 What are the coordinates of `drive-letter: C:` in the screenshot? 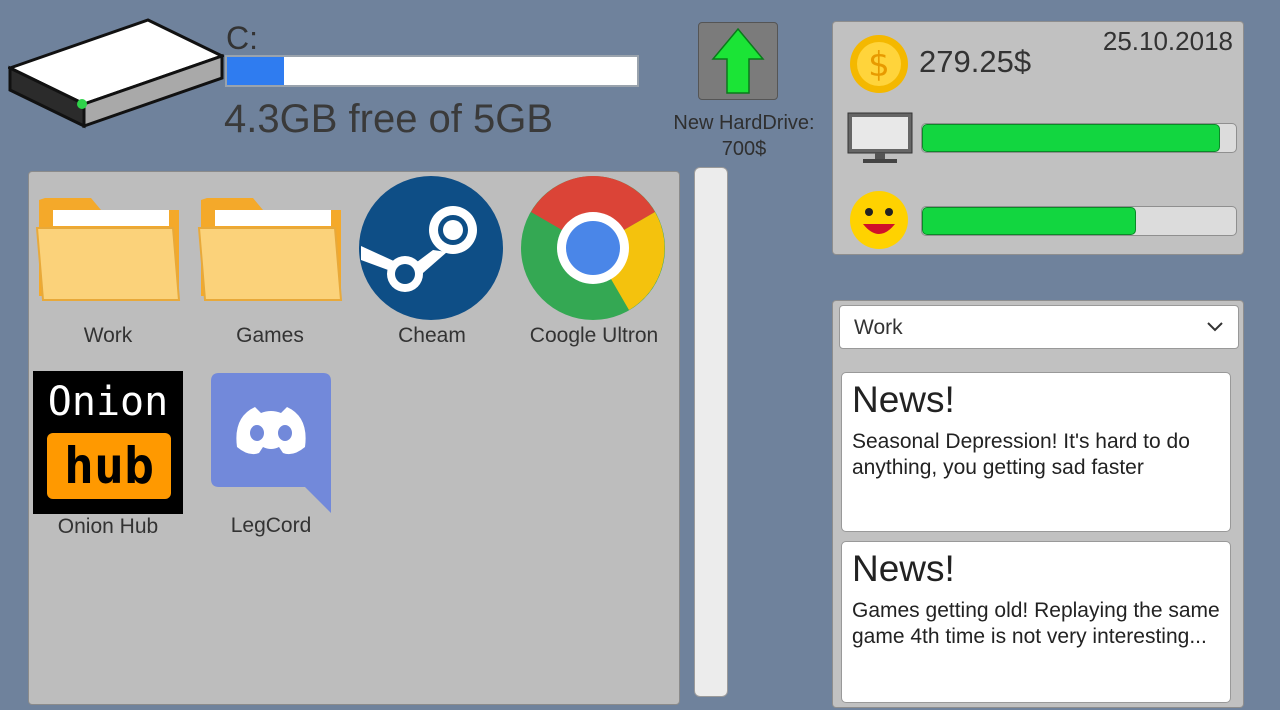 It's located at (242, 38).